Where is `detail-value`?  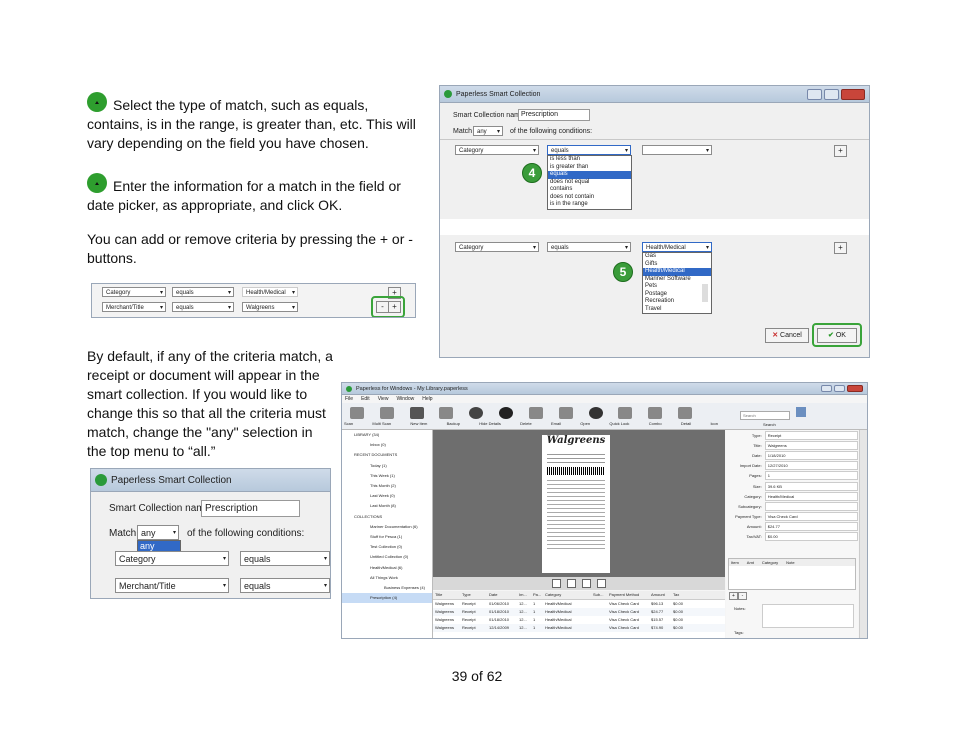
detail-value is located at coordinates (811, 506).